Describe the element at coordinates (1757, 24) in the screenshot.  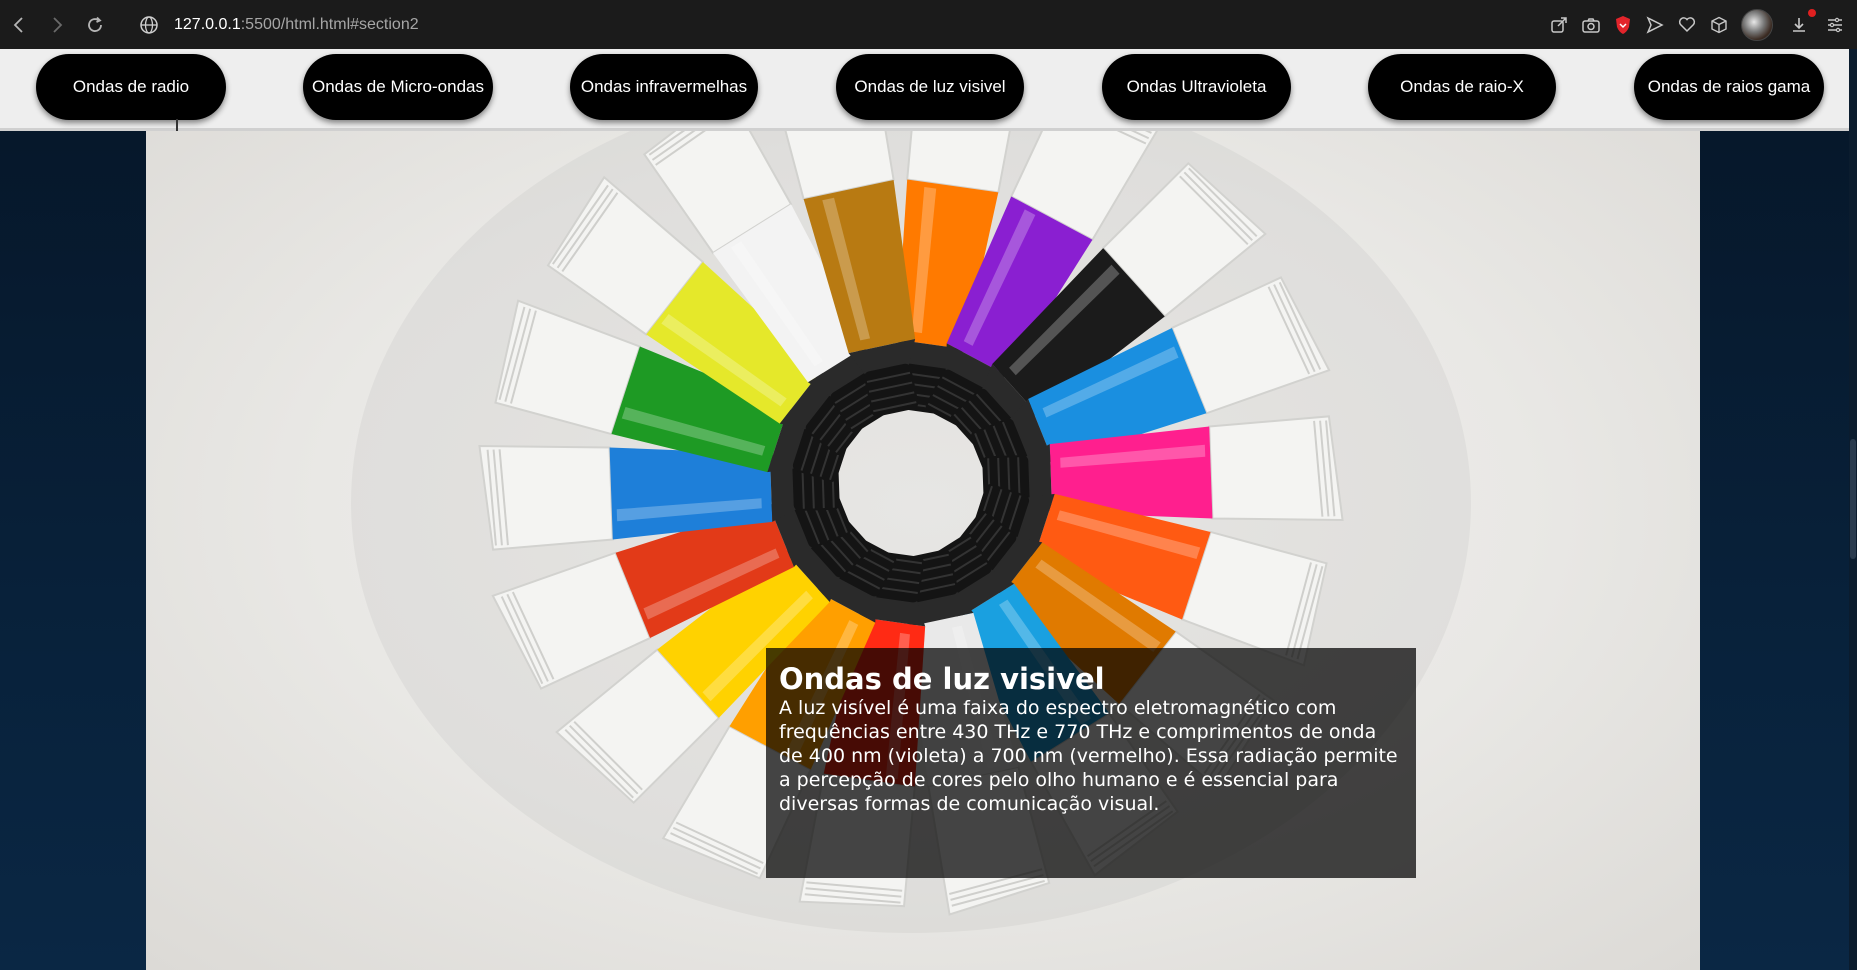
I see `profile-avatar` at that location.